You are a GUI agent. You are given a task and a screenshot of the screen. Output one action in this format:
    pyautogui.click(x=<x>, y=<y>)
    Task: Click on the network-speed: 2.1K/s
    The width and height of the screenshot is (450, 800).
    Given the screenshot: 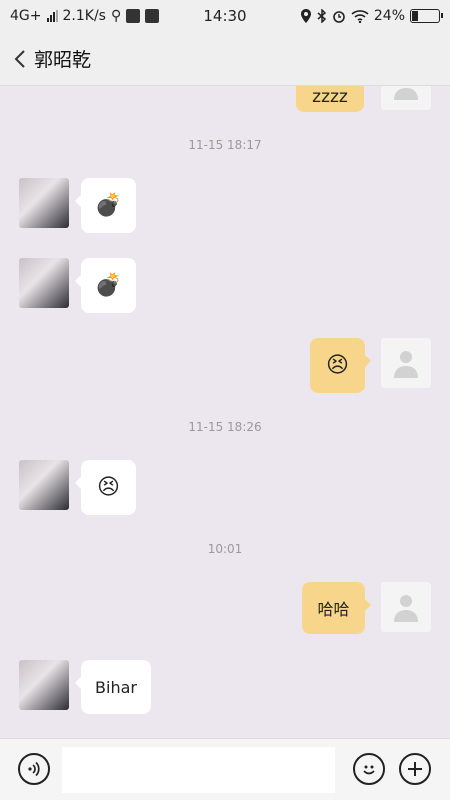 What is the action you would take?
    pyautogui.click(x=84, y=16)
    